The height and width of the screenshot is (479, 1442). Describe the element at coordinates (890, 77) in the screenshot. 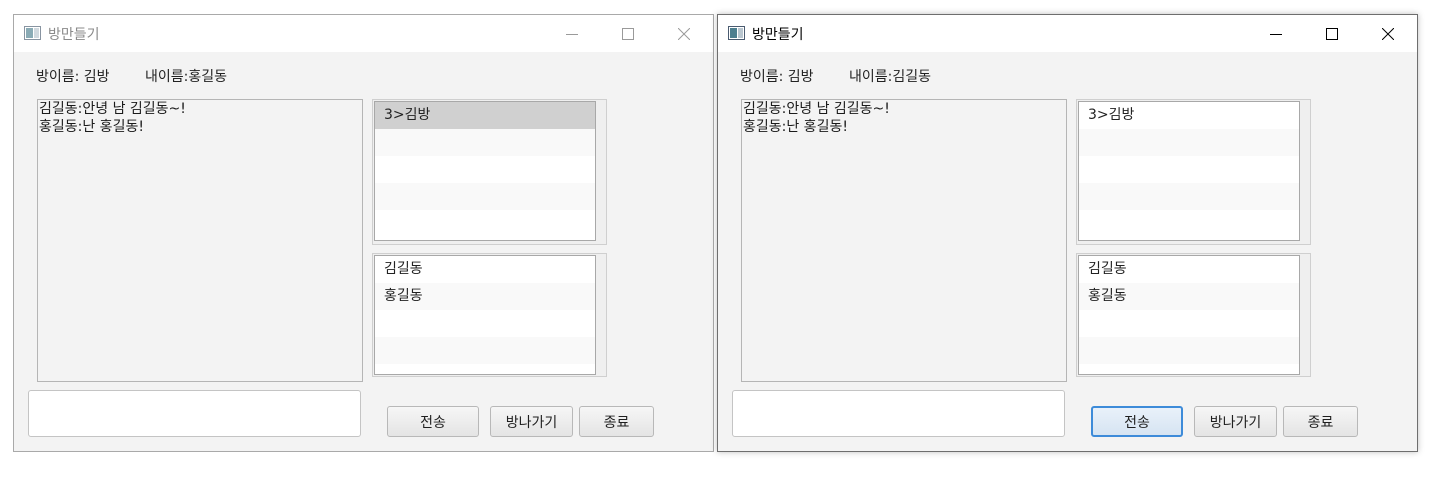

I see `my-name-label: 내이름:김길동` at that location.